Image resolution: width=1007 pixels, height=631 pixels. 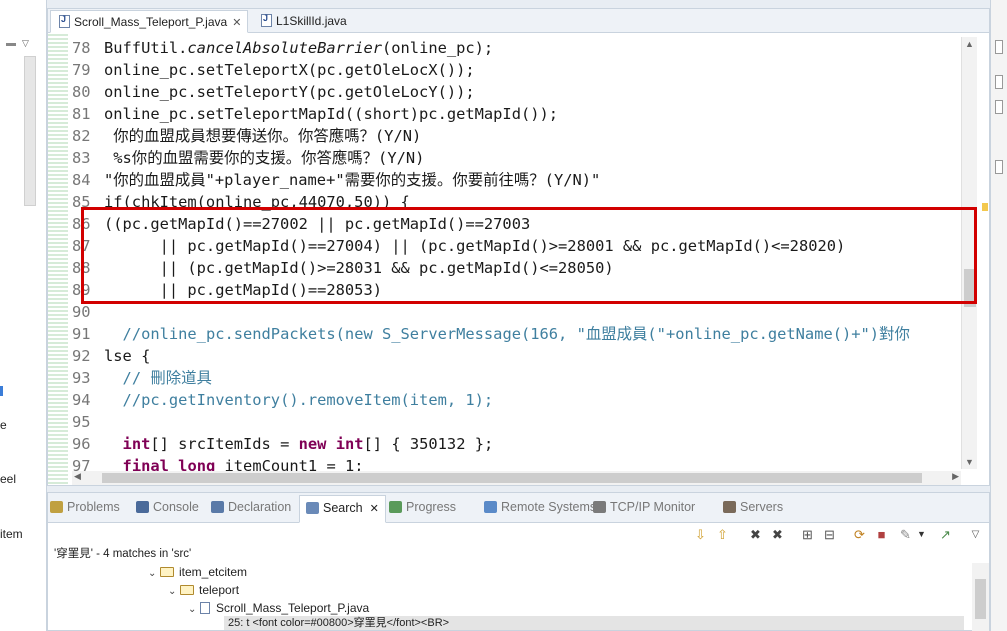 I want to click on task-list-icon, so click(x=999, y=107).